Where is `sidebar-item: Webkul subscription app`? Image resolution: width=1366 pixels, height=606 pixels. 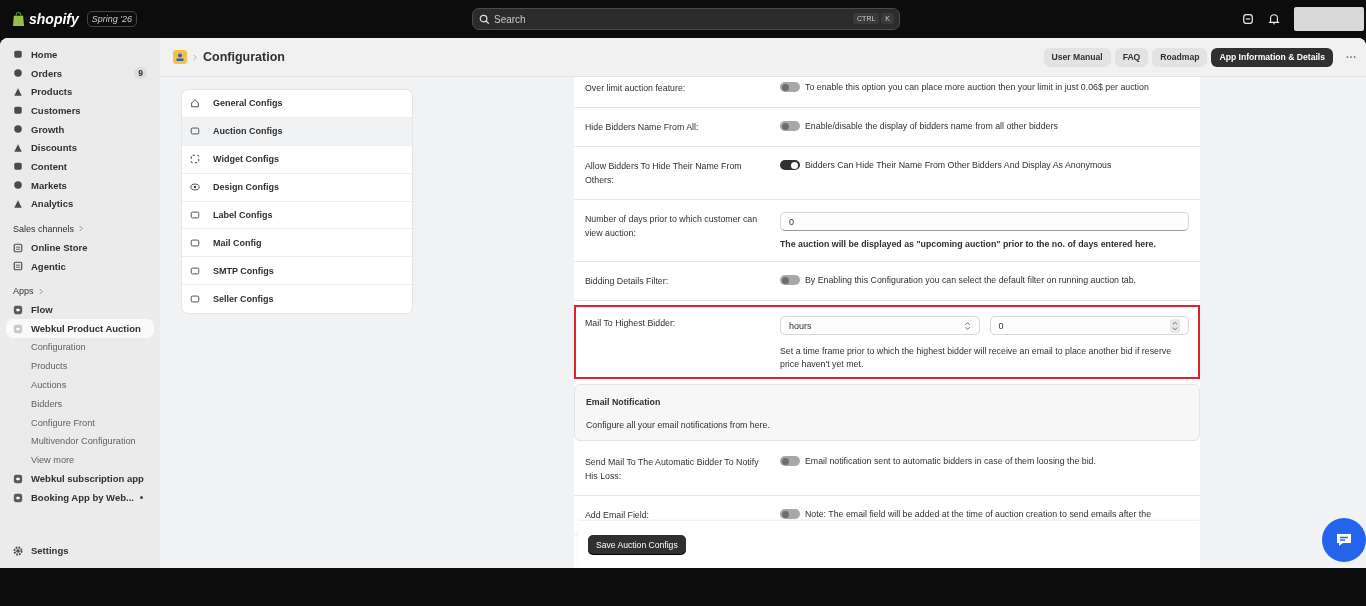 sidebar-item: Webkul subscription app is located at coordinates (80, 479).